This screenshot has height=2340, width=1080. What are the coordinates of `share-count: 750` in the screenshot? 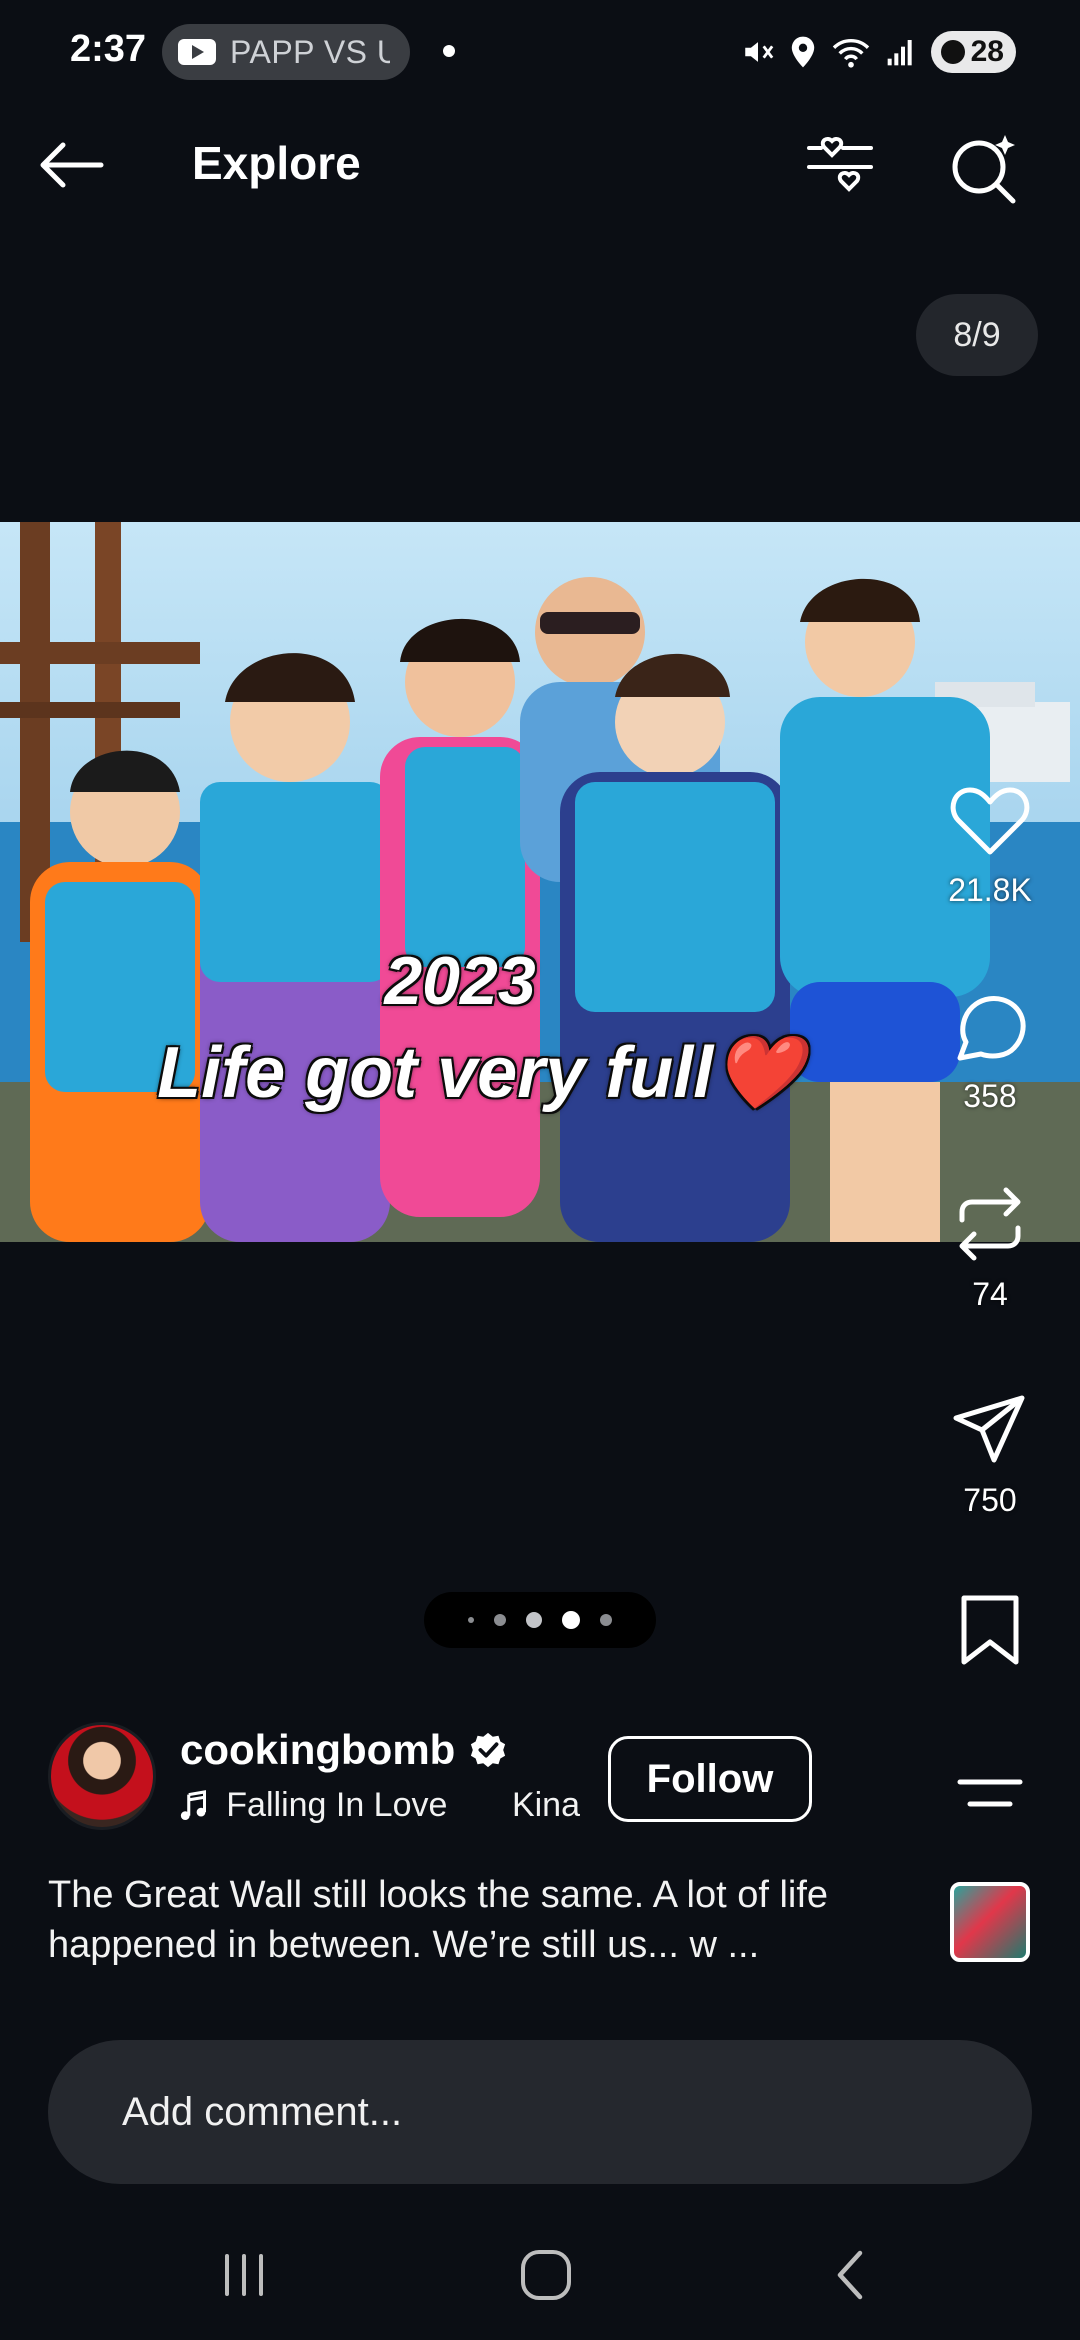 It's located at (990, 1500).